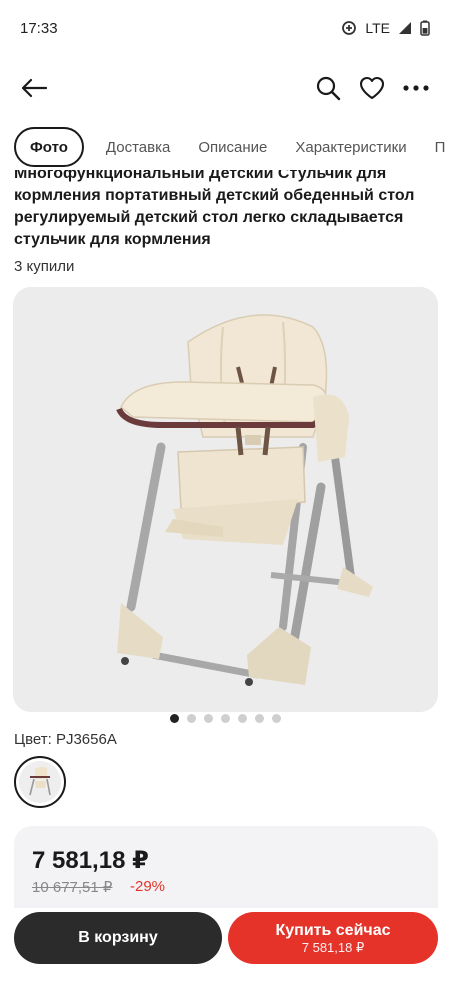  I want to click on more-button, so click(416, 88).